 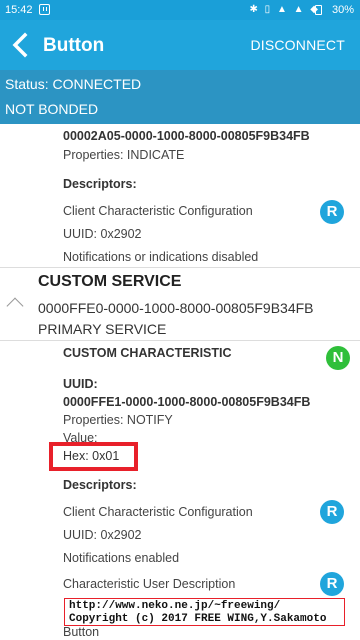 What do you see at coordinates (102, 329) in the screenshot?
I see `service-type: PRIMARY SERVICE` at bounding box center [102, 329].